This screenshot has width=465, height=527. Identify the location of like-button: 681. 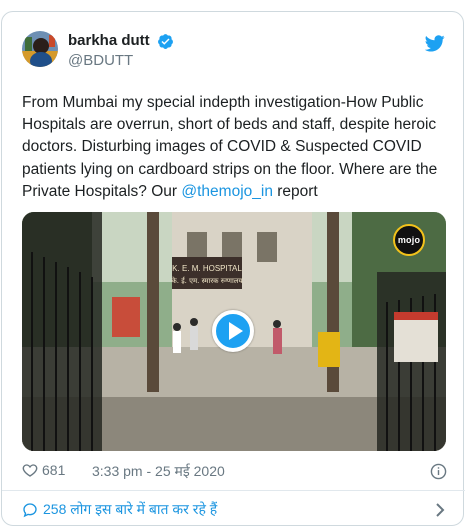
(43, 470).